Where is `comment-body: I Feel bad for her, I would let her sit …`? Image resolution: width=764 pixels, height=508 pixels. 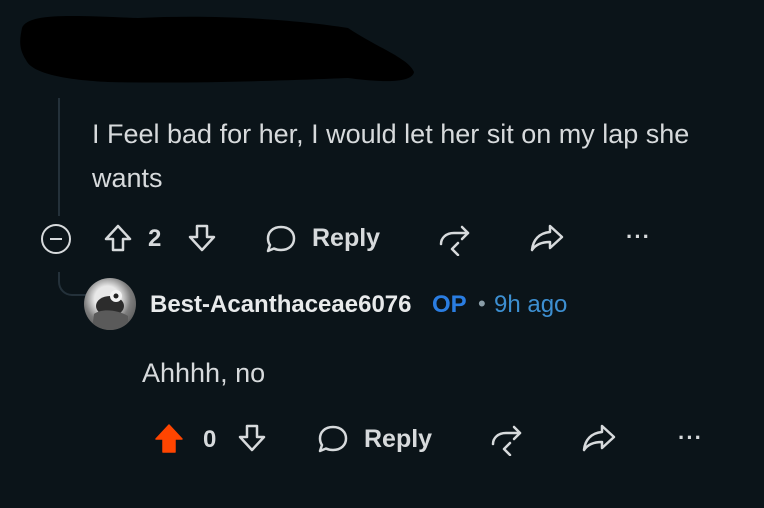
comment-body: I Feel bad for her, I would let her sit … is located at coordinates (391, 156).